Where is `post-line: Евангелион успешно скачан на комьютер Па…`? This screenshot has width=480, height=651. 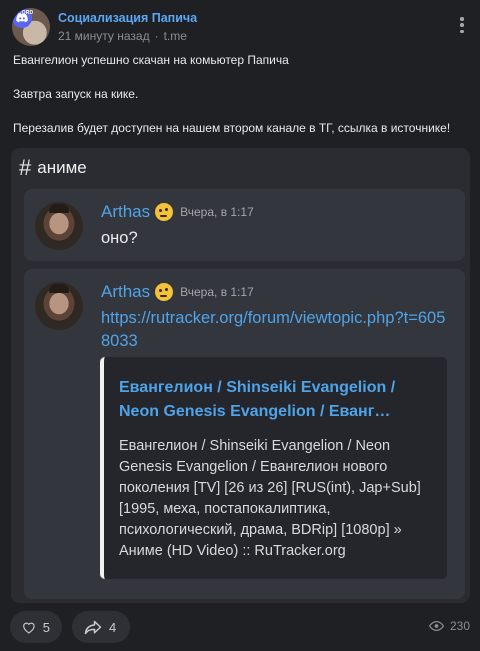
post-line: Евангелион успешно скачан на комьютер Па… is located at coordinates (151, 60).